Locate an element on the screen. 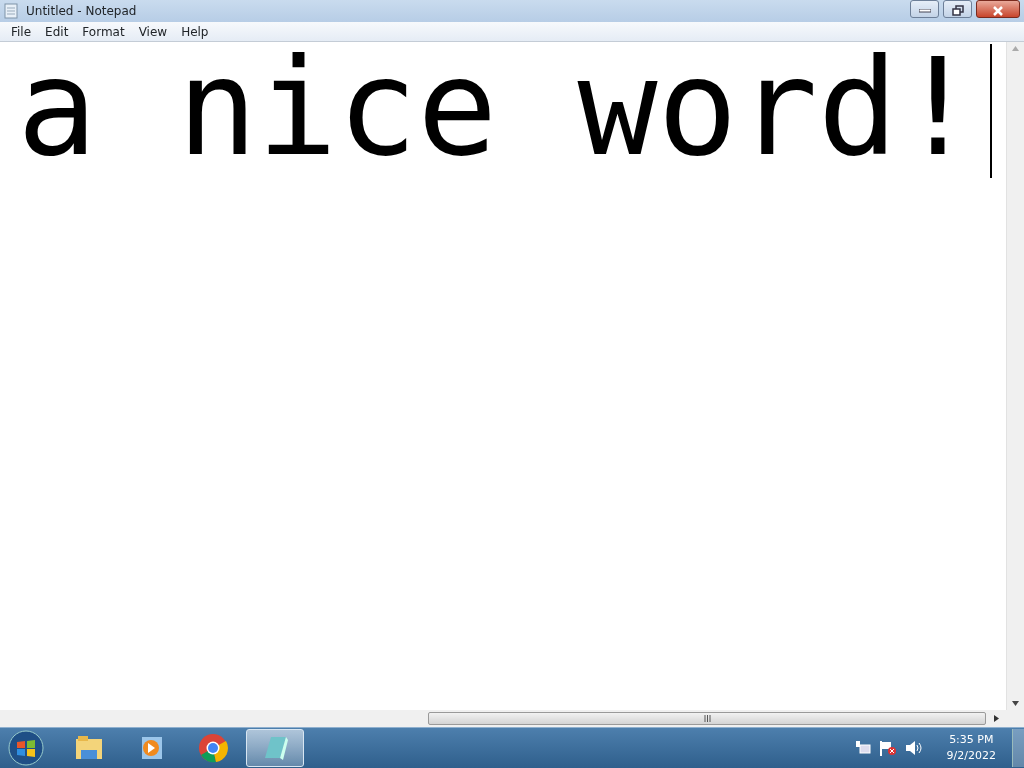  speaker-icon is located at coordinates (913, 748).